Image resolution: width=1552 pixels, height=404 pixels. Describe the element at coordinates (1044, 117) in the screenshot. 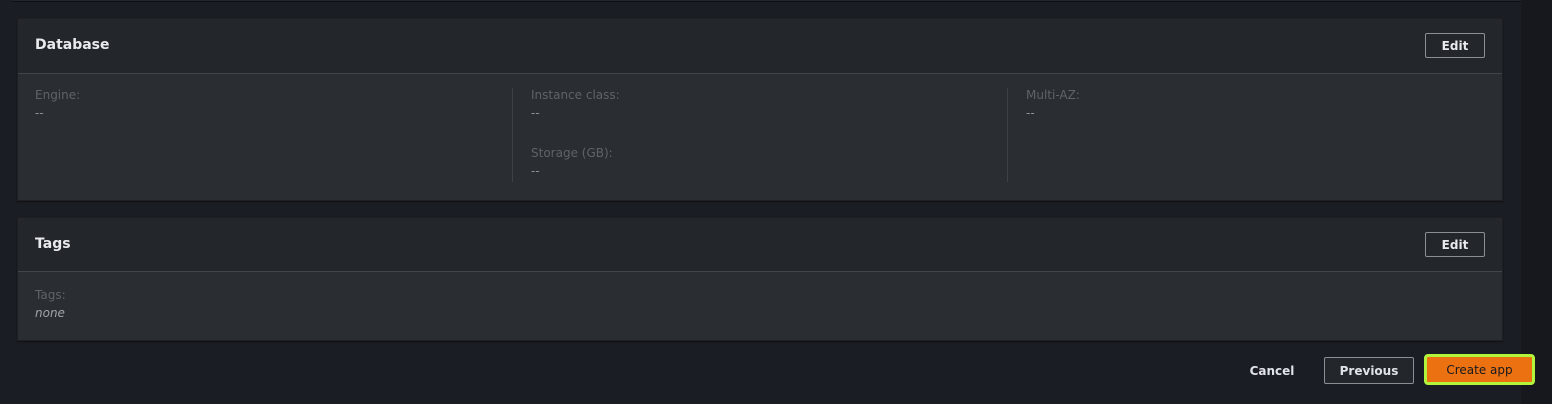

I see `multiaz-field: Multi-AZ: --` at that location.